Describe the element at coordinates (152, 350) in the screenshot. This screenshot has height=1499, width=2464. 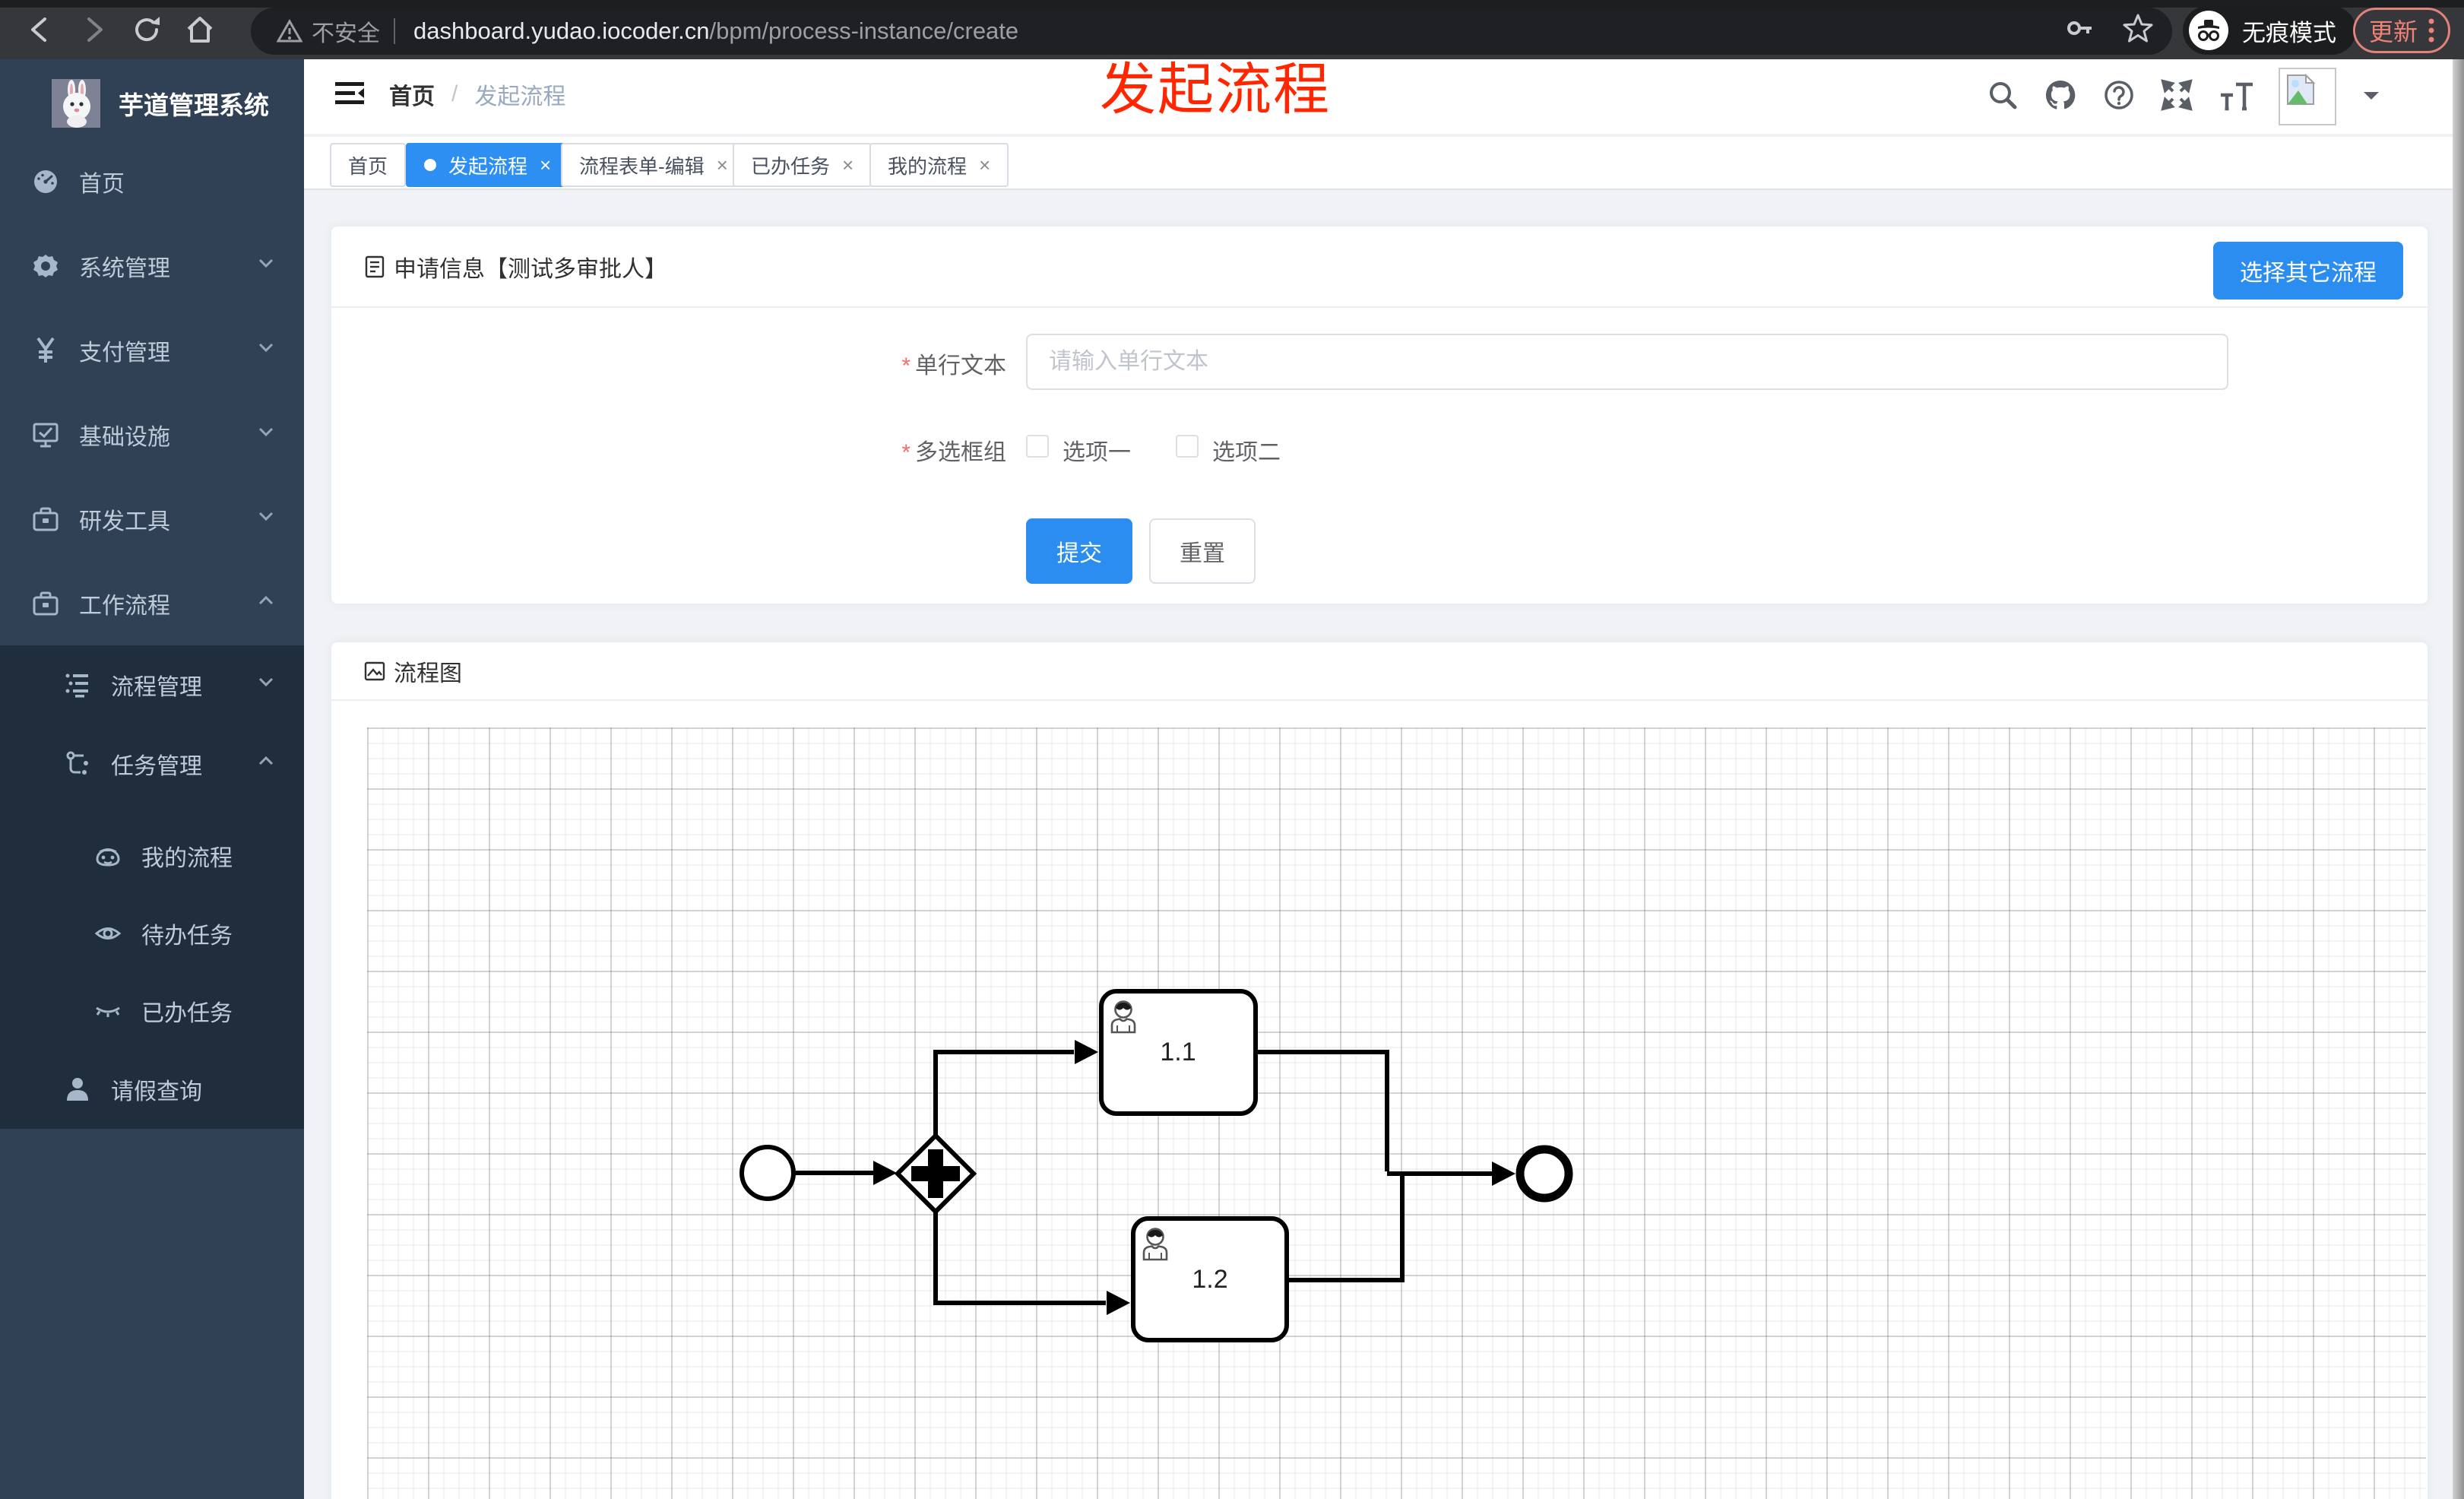
I see `sidebar-item-payment: 支付管理` at that location.